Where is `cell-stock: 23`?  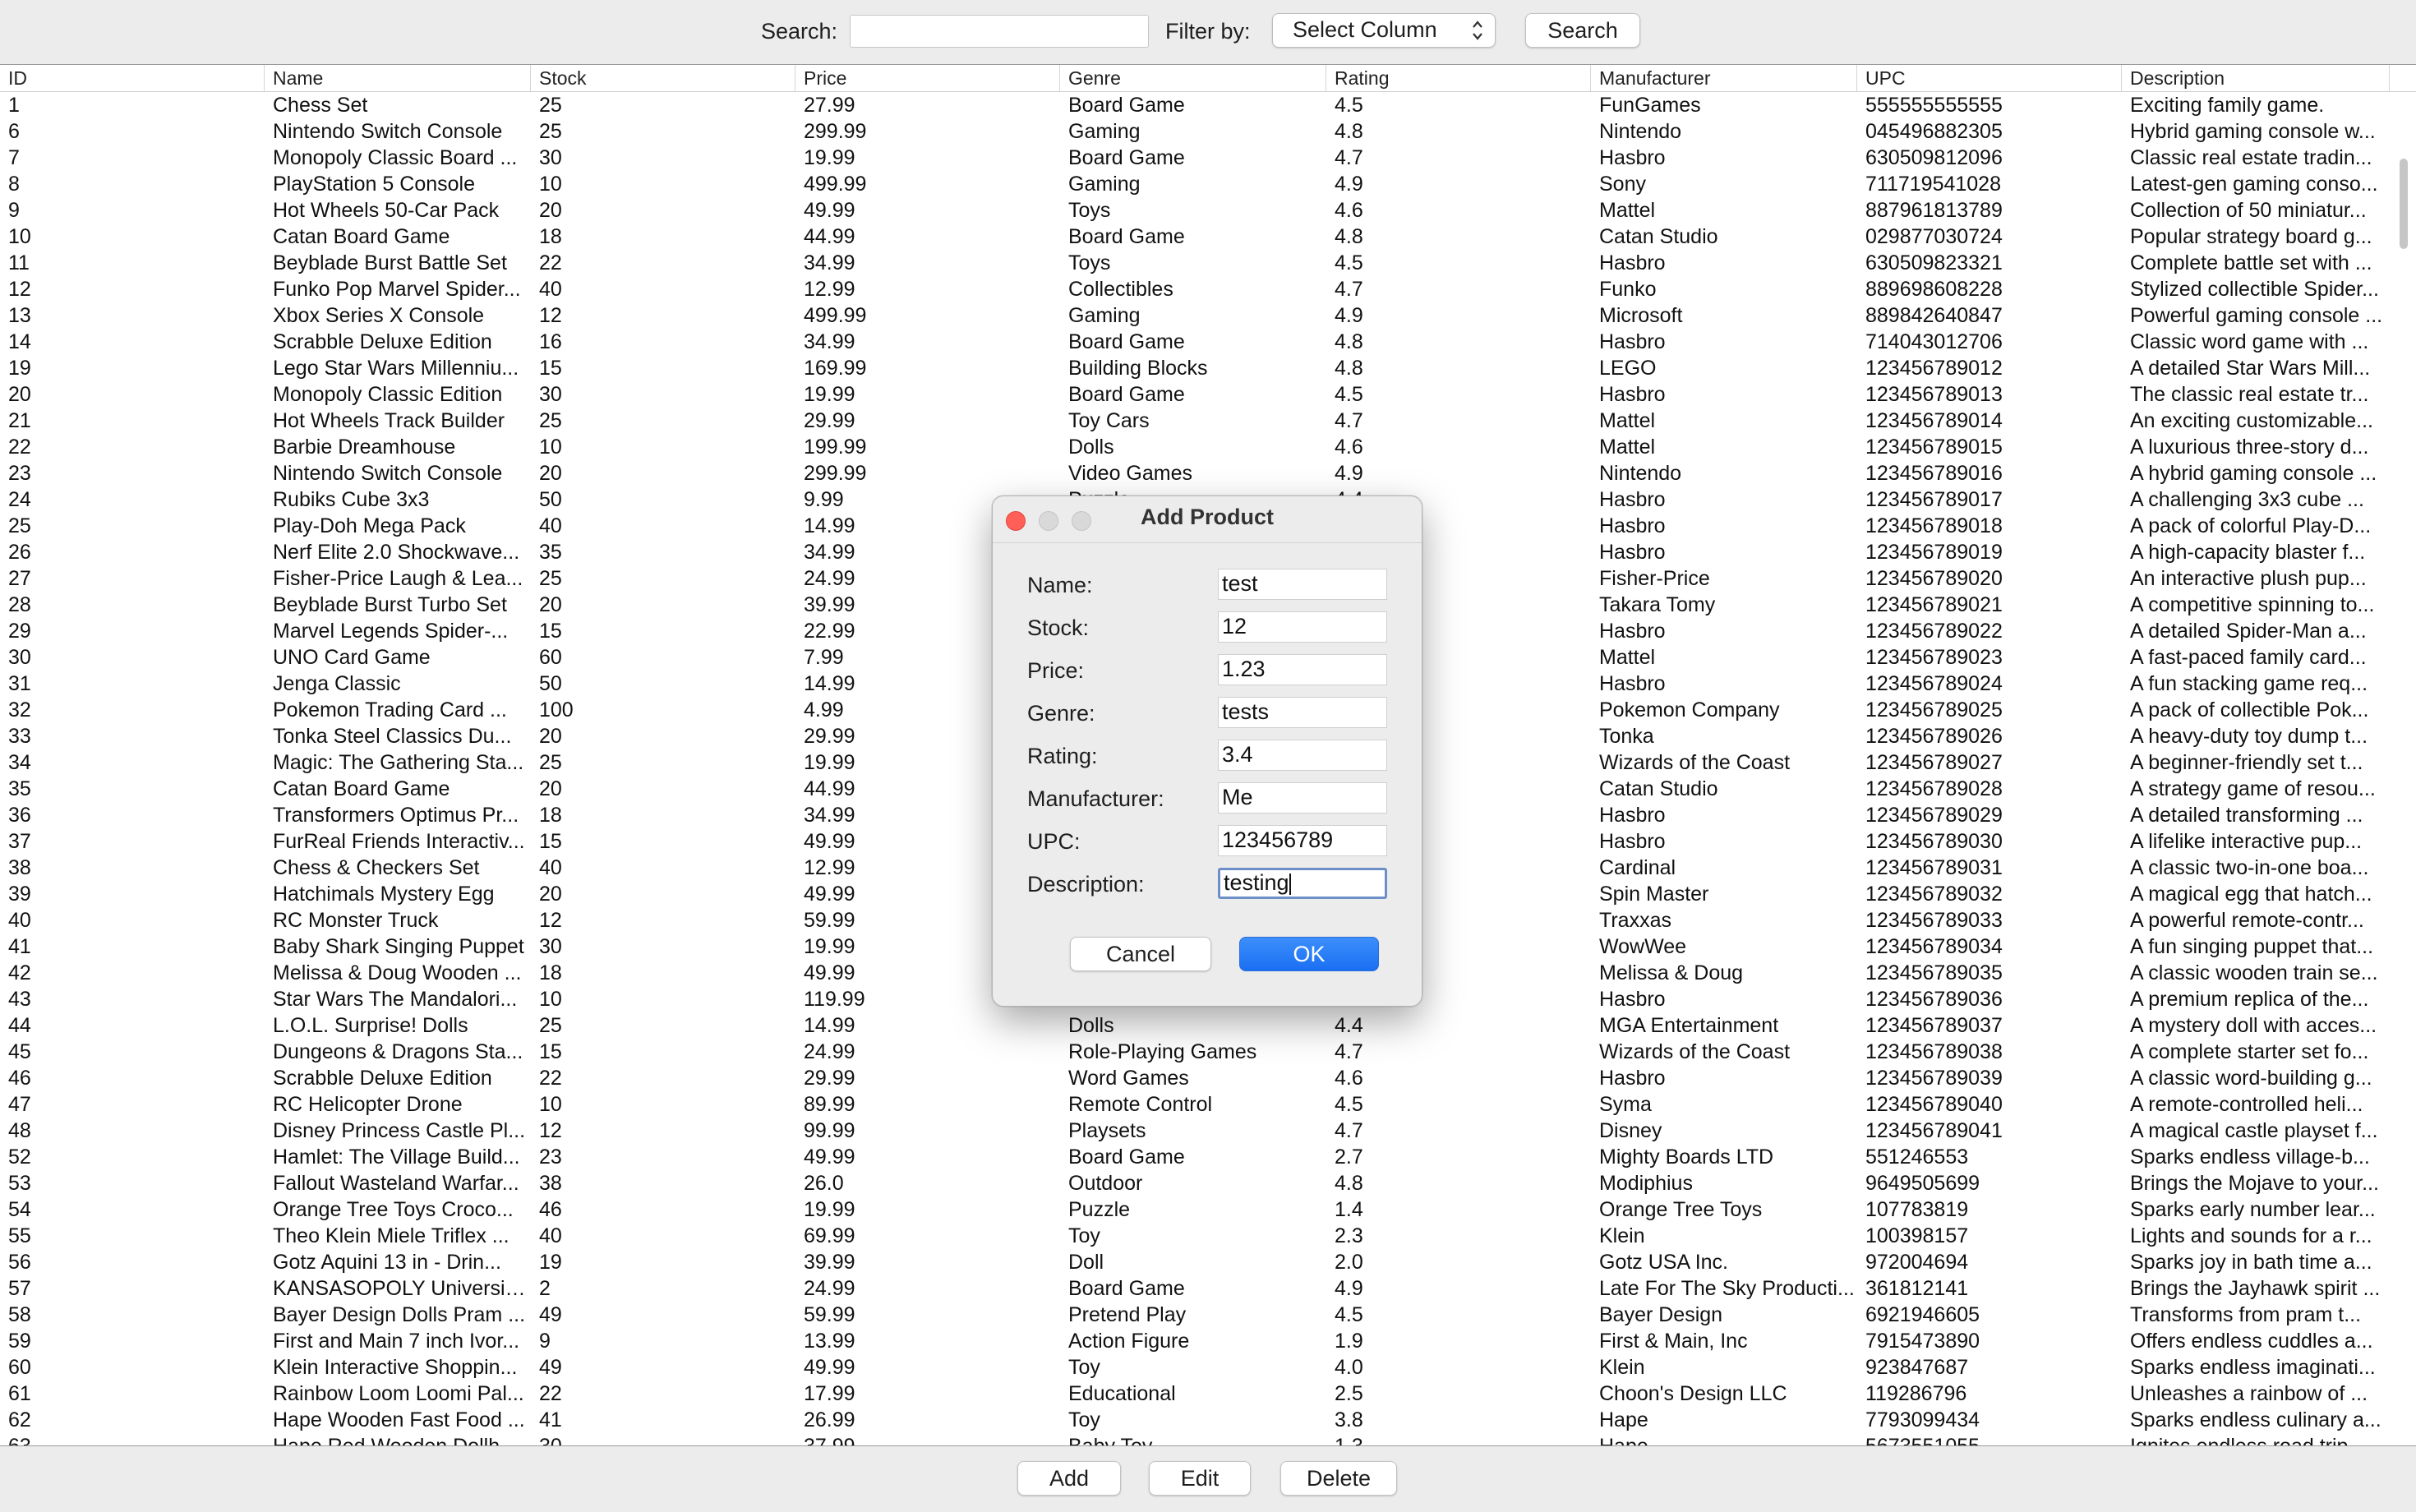
cell-stock: 23 is located at coordinates (551, 1157).